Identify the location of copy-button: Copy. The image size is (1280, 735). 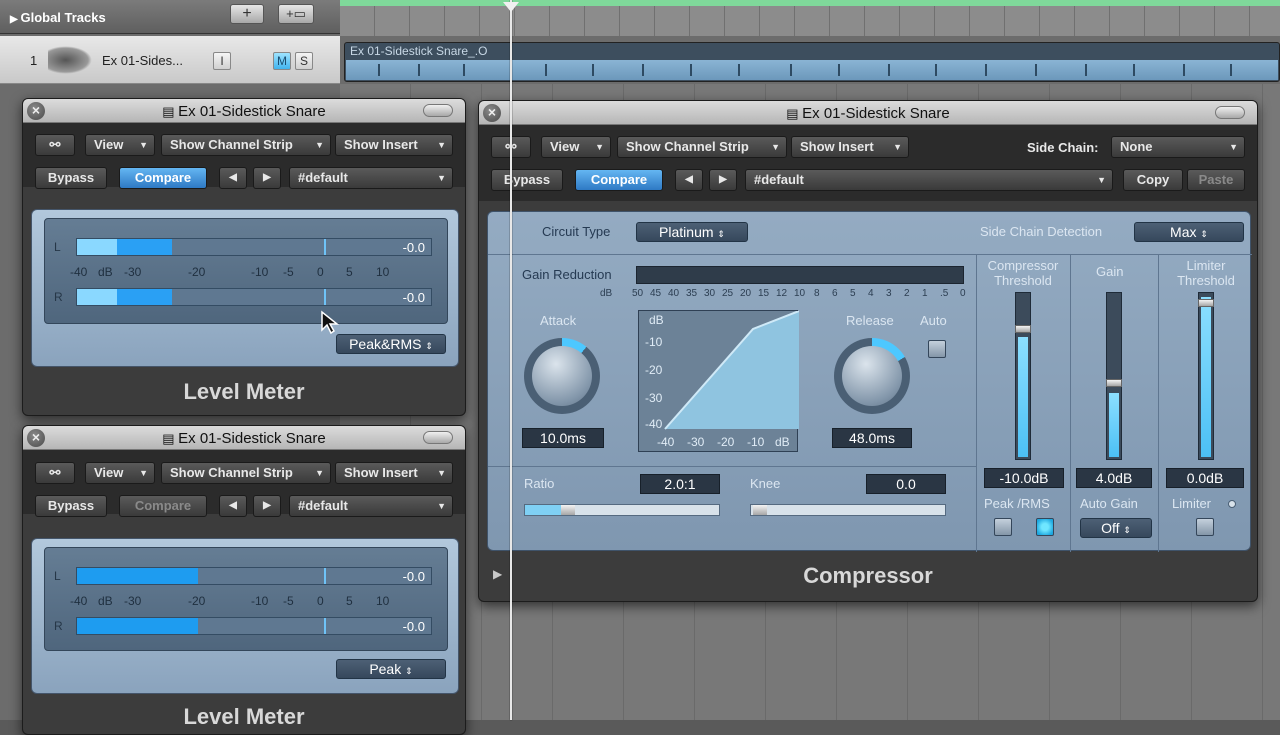
(1153, 180).